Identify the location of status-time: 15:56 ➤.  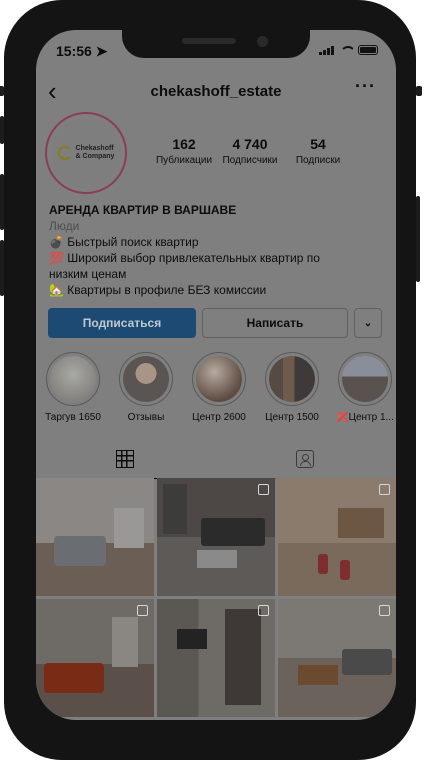
(82, 51).